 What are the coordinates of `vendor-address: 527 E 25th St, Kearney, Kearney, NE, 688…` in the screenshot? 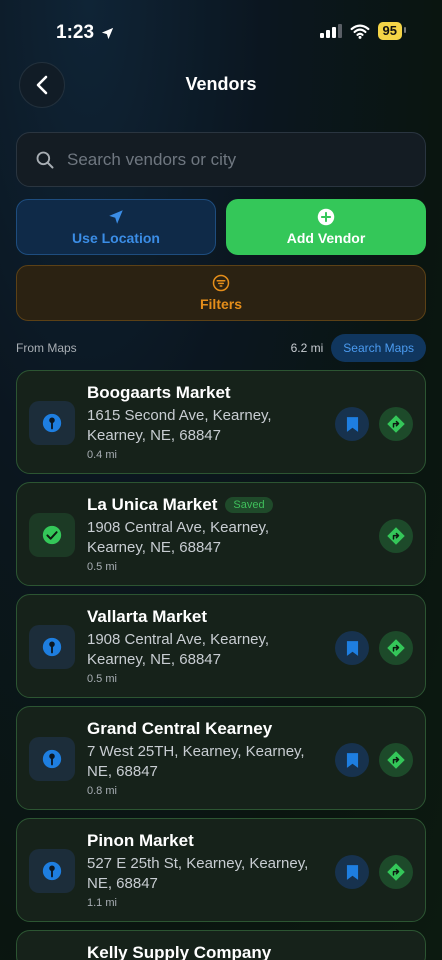 It's located at (198, 873).